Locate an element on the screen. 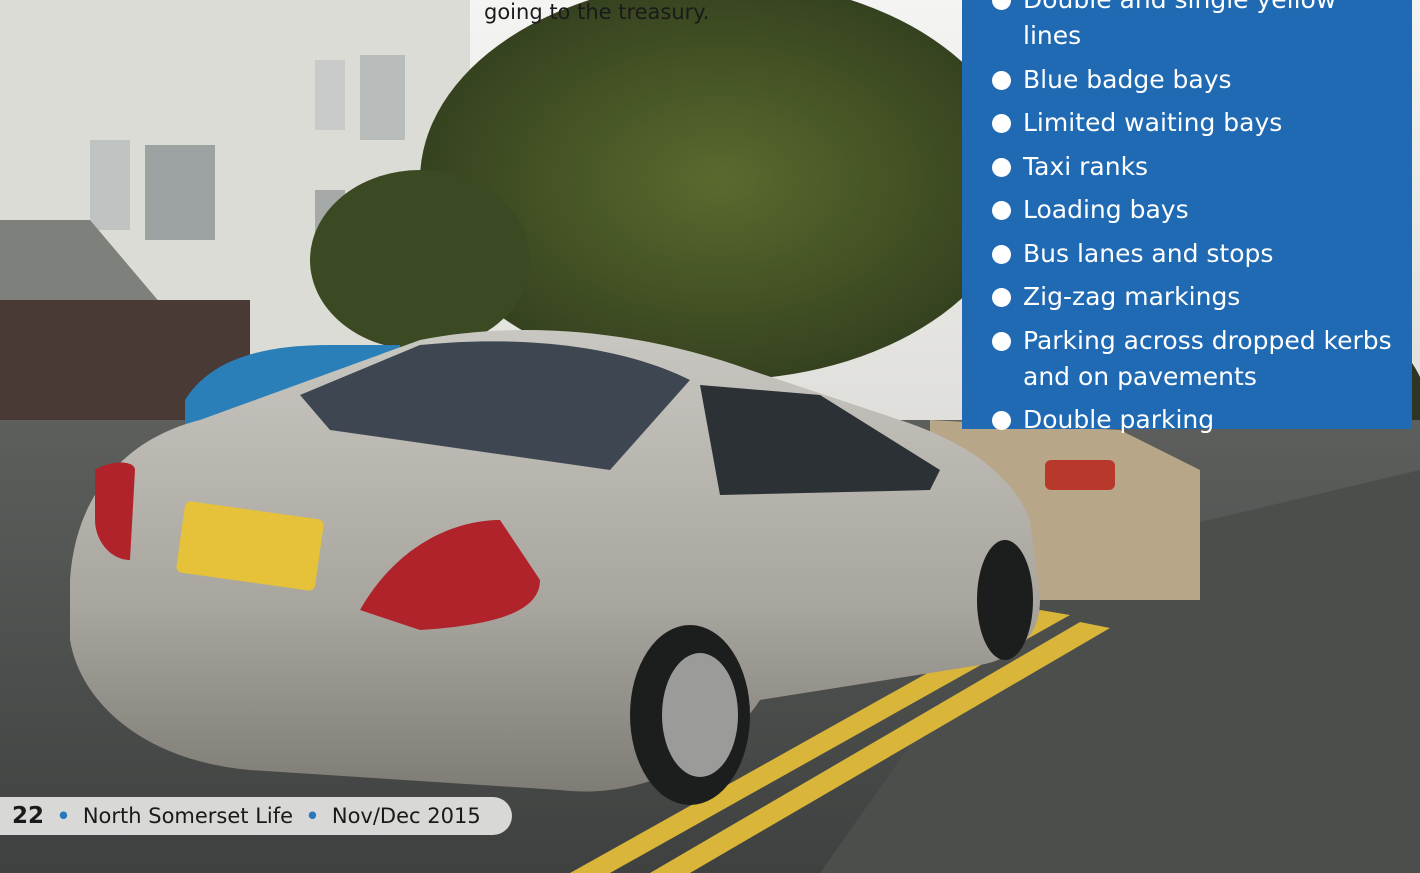 The image size is (1420, 873). issue-date: Nov/Dec 2015 is located at coordinates (406, 816).